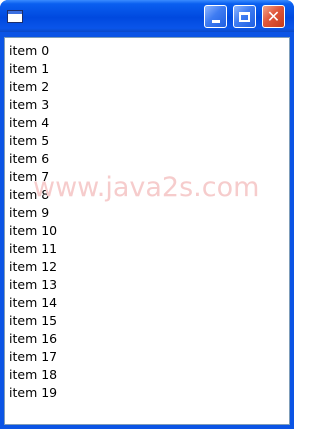 This screenshot has height=429, width=320. I want to click on close-button: ✕, so click(273, 16).